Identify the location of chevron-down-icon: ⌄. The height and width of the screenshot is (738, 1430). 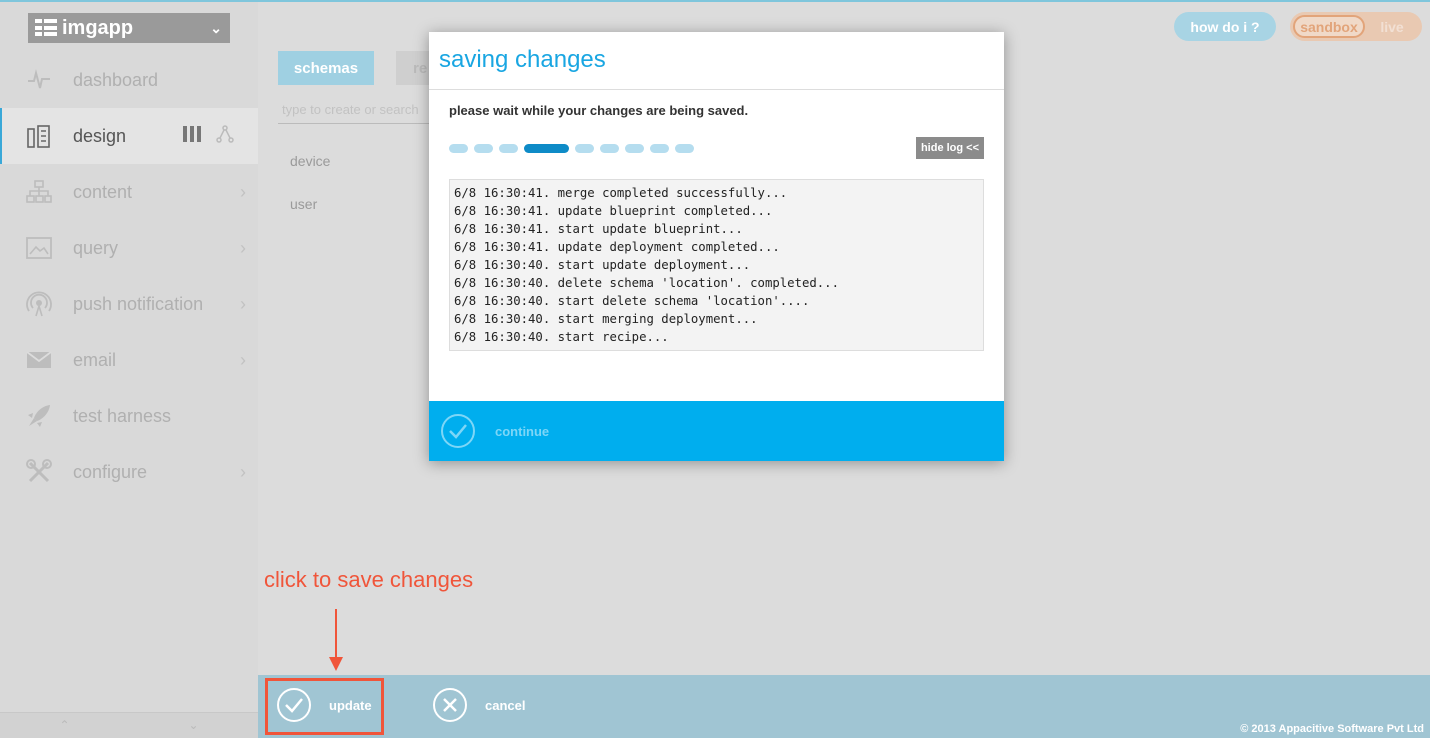
(216, 27).